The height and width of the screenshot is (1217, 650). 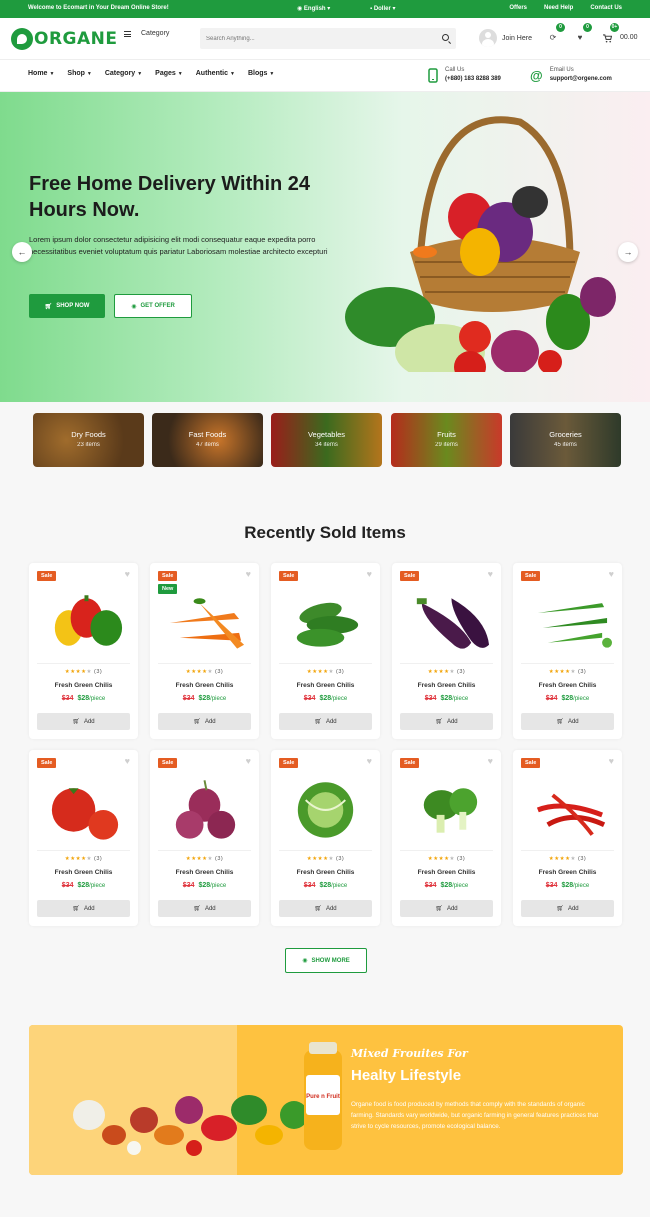 I want to click on call-us-info: Call Us (+880) 183 8288 389, so click(x=464, y=75).